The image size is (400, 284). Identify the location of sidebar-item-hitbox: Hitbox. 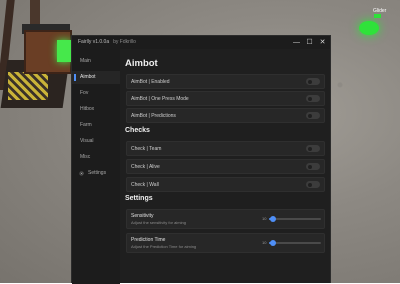
(96, 109).